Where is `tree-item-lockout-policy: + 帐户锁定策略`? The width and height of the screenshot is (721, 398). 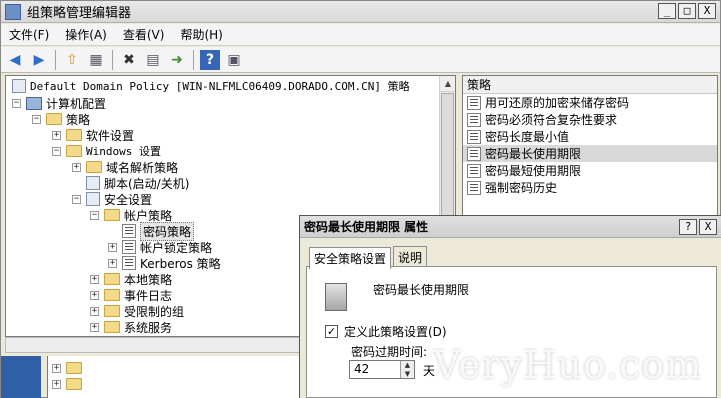 tree-item-lockout-policy: + 帐户锁定策略 is located at coordinates (160, 247).